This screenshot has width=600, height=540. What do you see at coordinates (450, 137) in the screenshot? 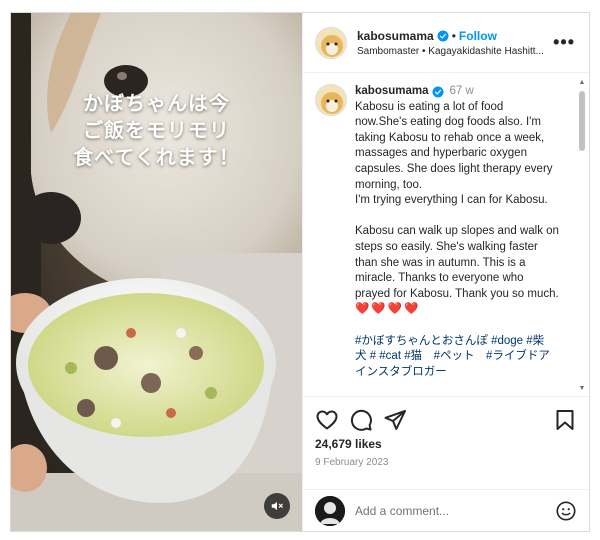
I see `caption-line: taking Kabosu to rehab once a week,` at bounding box center [450, 137].